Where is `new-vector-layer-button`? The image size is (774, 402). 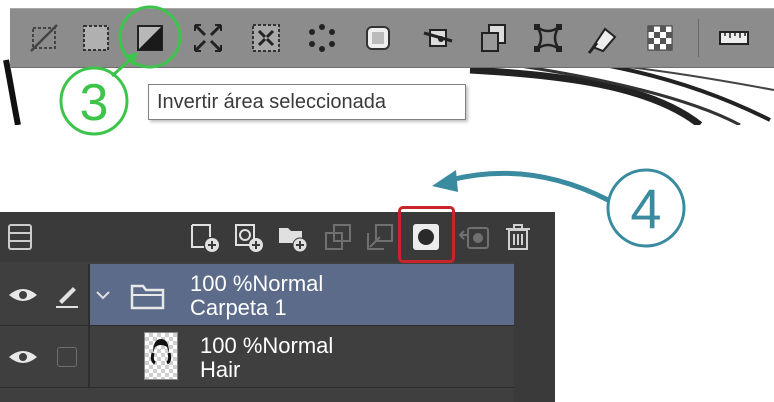 new-vector-layer-button is located at coordinates (248, 237).